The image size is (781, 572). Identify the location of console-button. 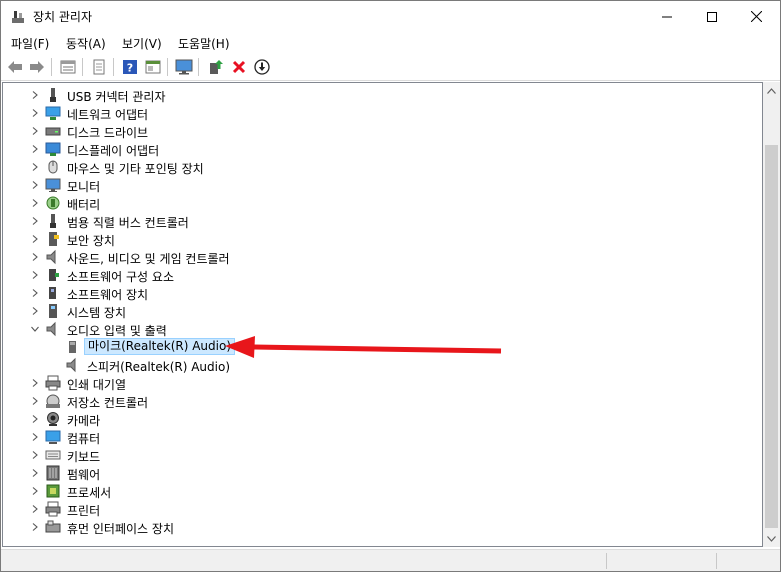
(153, 67).